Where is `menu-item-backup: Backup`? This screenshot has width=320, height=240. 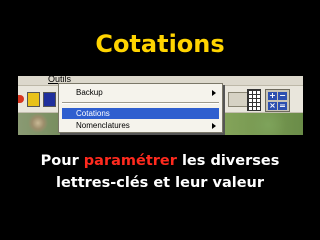
menu-item-backup: Backup is located at coordinates (140, 92).